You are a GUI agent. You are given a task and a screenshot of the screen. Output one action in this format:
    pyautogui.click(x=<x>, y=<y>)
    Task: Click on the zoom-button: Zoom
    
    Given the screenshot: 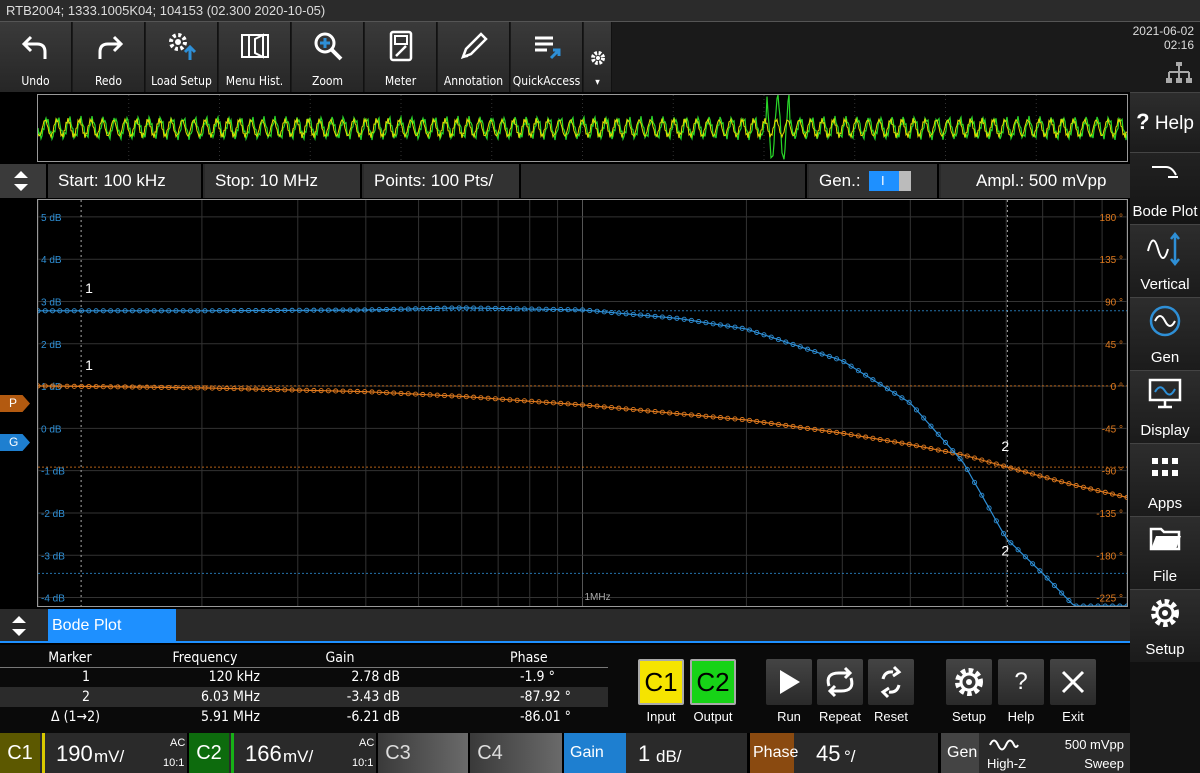 What is the action you would take?
    pyautogui.click(x=328, y=57)
    